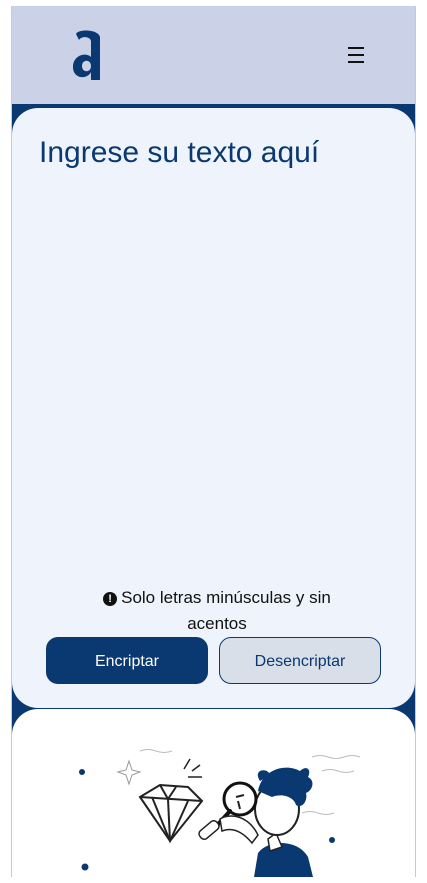 Image resolution: width=427 pixels, height=883 pixels. Describe the element at coordinates (356, 55) in the screenshot. I see `hamburger-menu-icon` at that location.